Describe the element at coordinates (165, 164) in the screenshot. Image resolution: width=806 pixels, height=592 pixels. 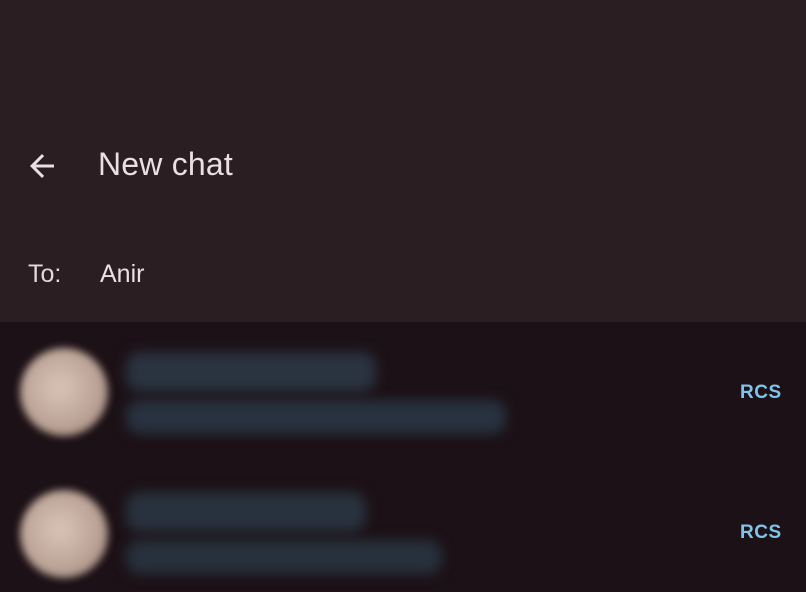
I see `page-title: New chat` at that location.